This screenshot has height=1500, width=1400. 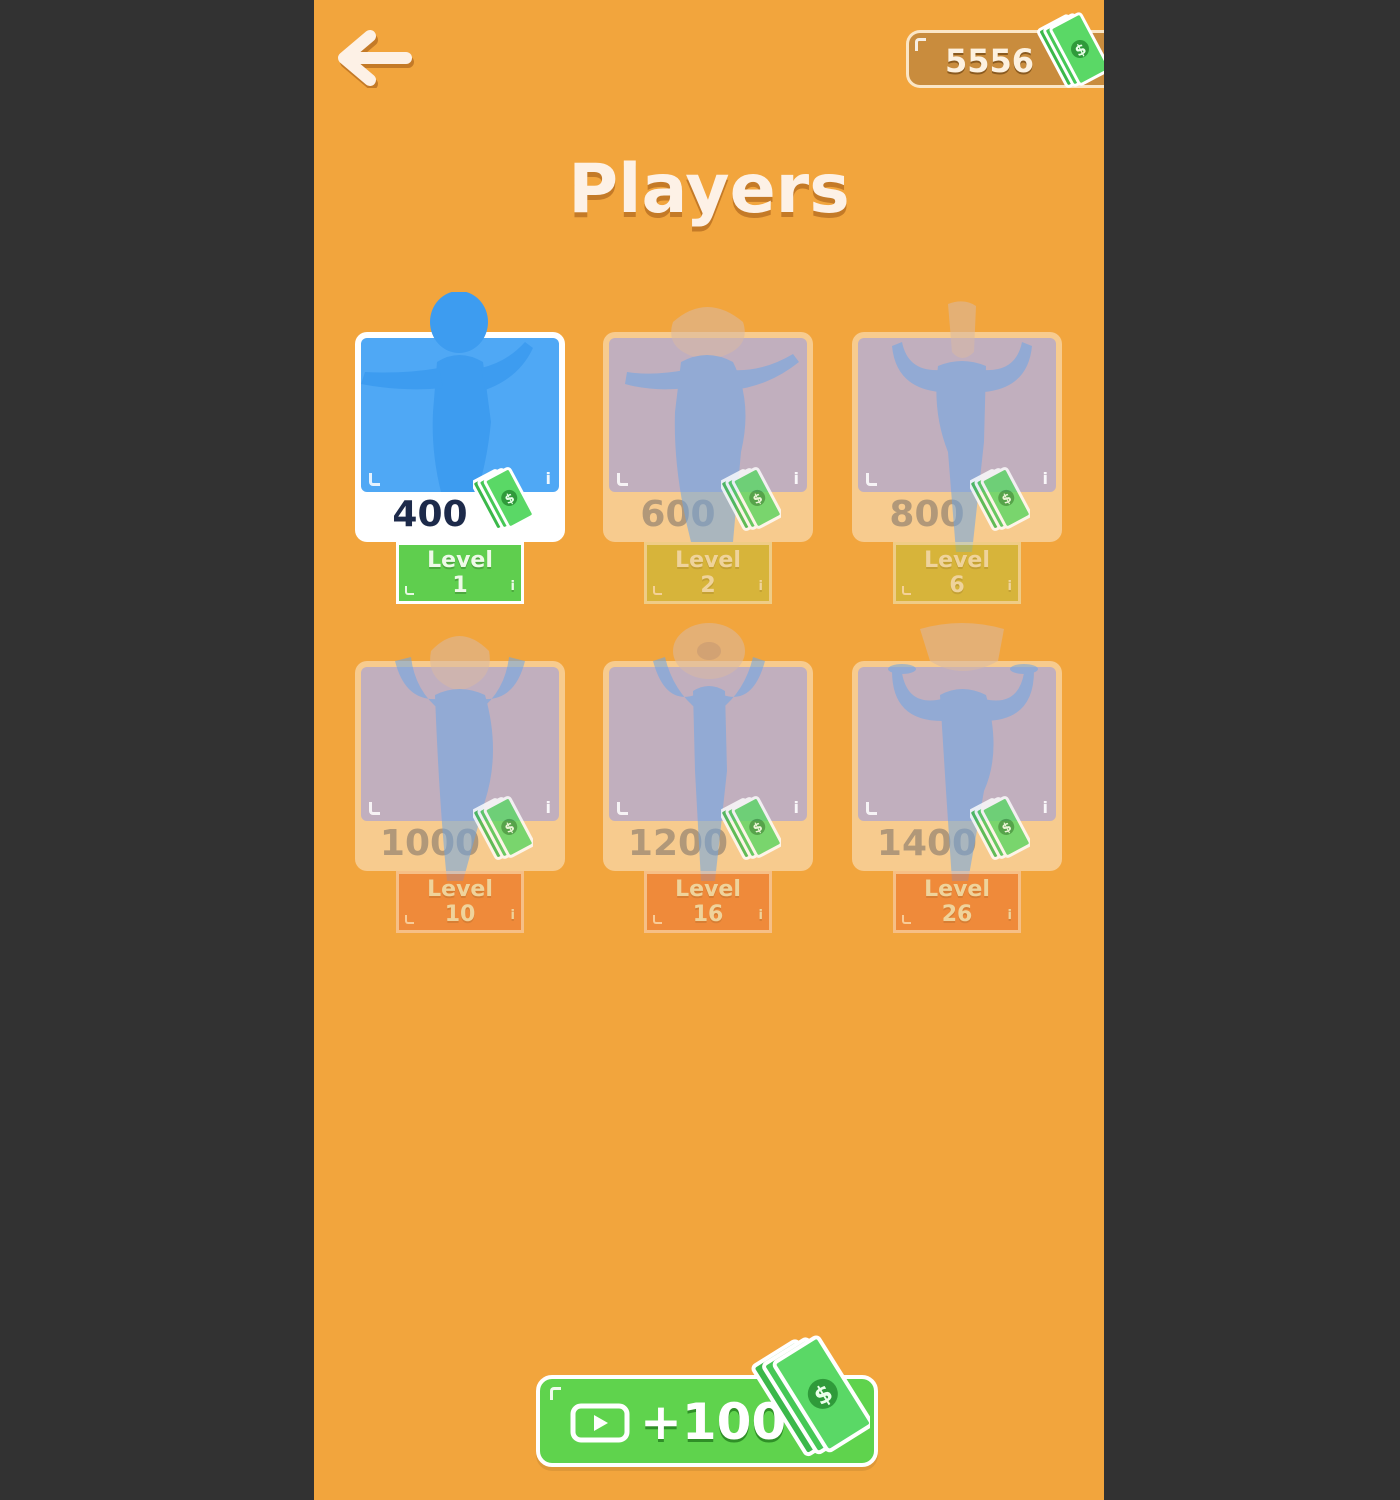 I want to click on card-frame: i 600, so click(x=708, y=437).